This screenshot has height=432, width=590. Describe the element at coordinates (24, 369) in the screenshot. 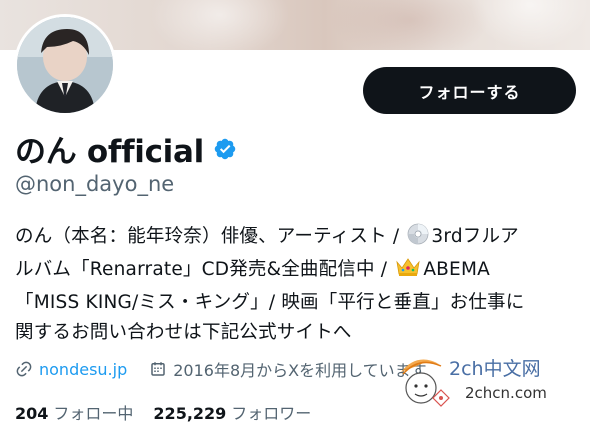

I see `link-icon` at that location.